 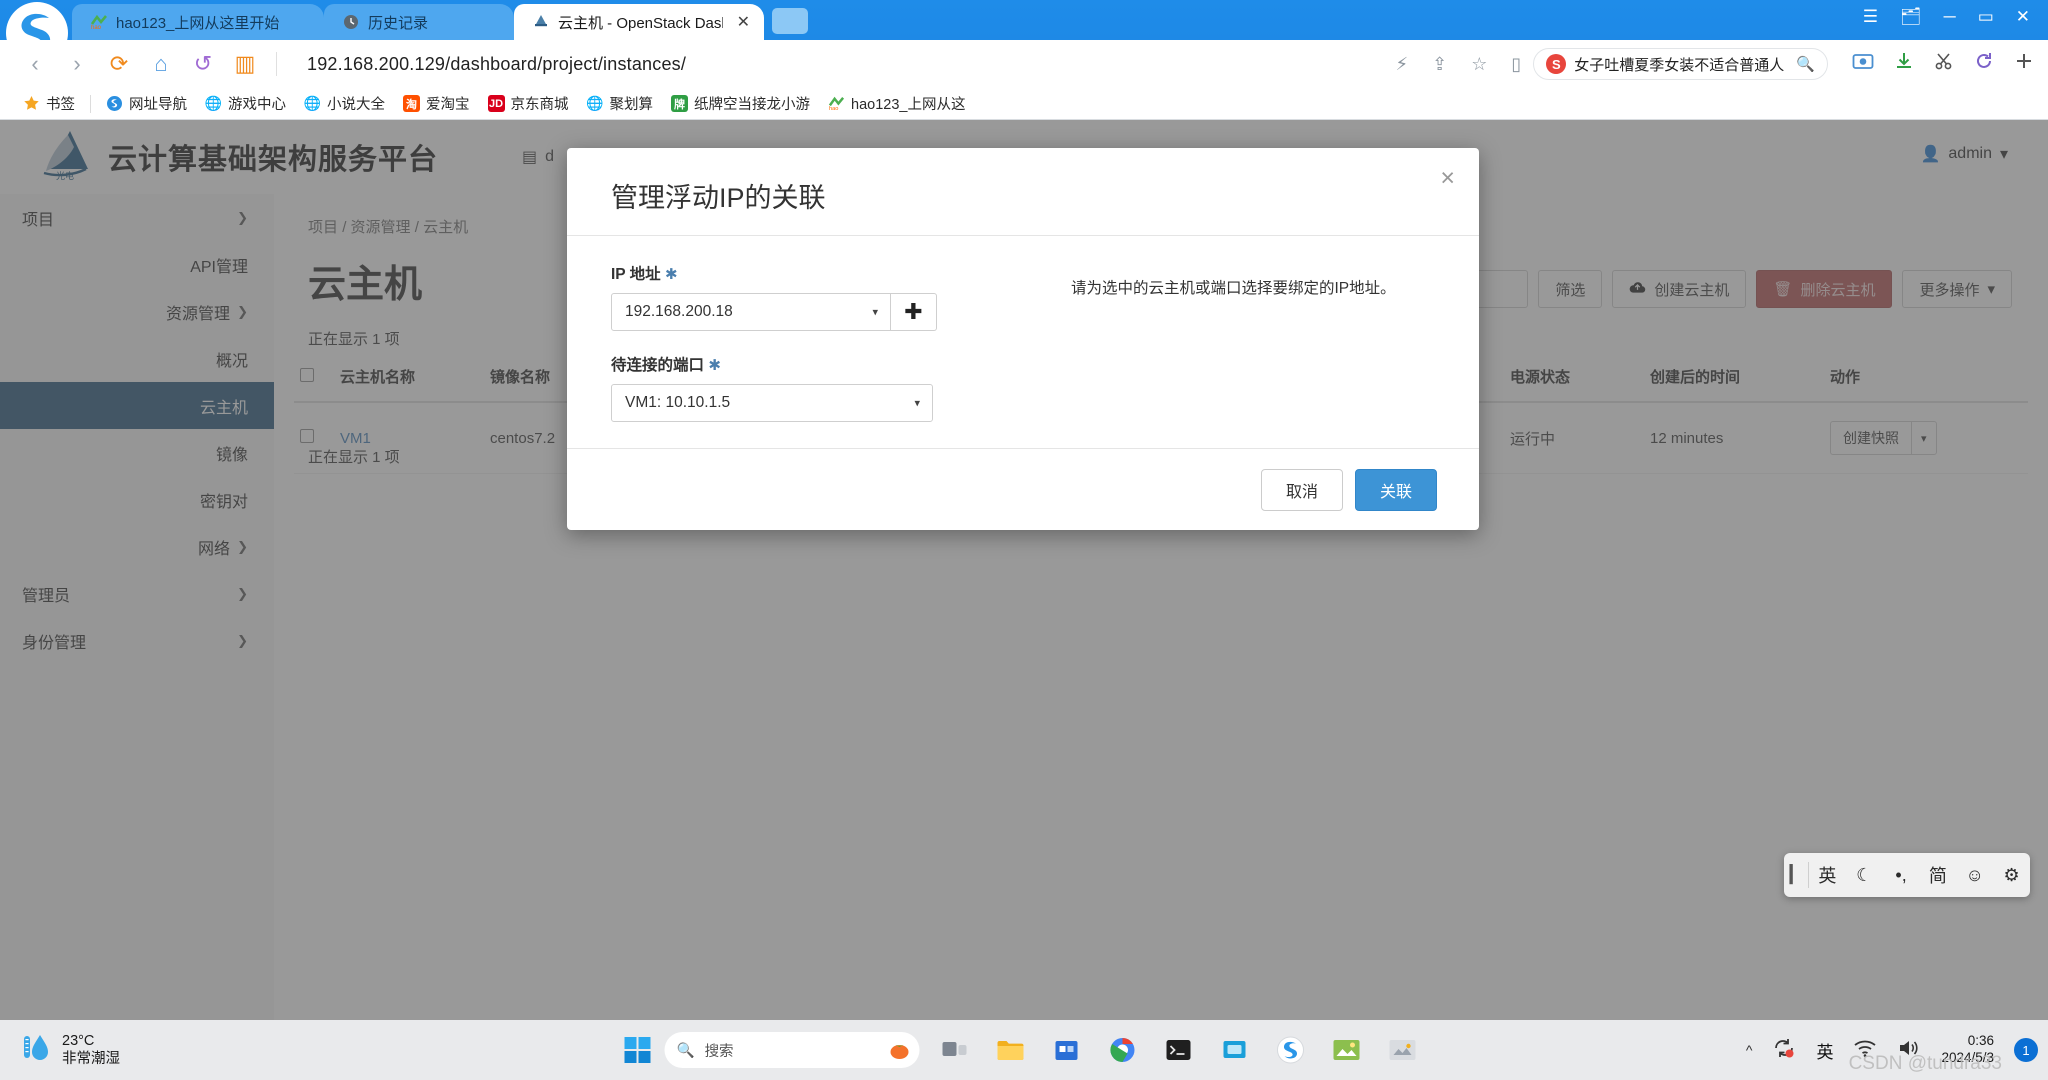 I want to click on chrome-icon, so click(x=1123, y=1050).